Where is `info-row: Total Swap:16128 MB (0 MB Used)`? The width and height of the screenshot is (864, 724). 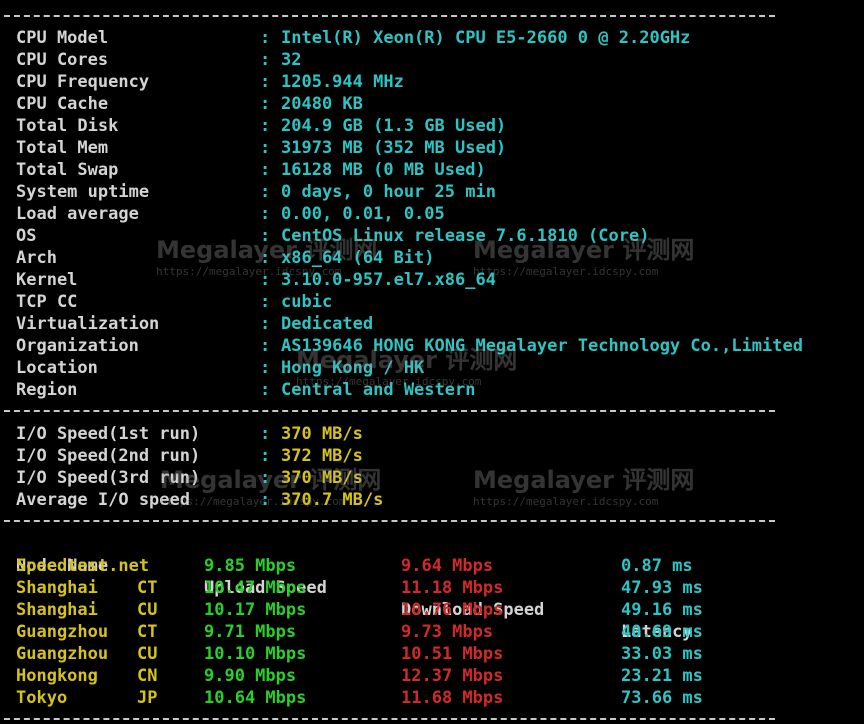 info-row: Total Swap:16128 MB (0 MB Used) is located at coordinates (432, 170).